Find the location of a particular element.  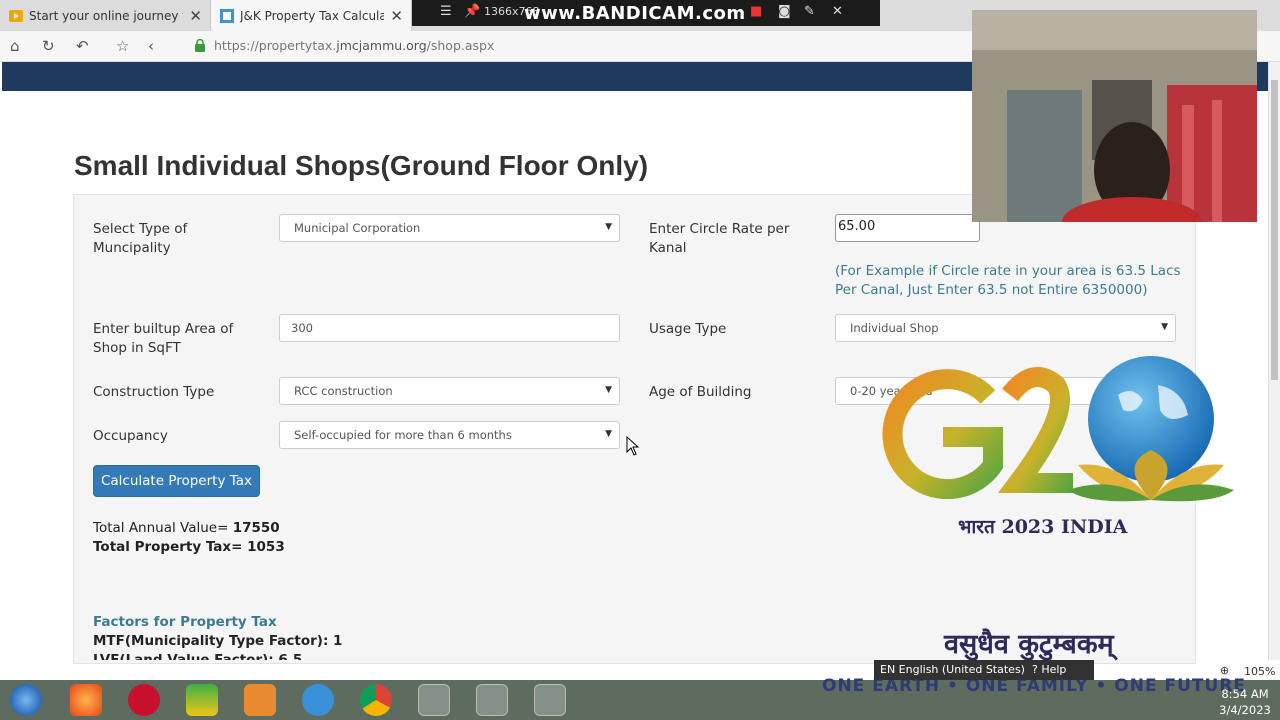

camera-icon: ◙ is located at coordinates (784, 11).